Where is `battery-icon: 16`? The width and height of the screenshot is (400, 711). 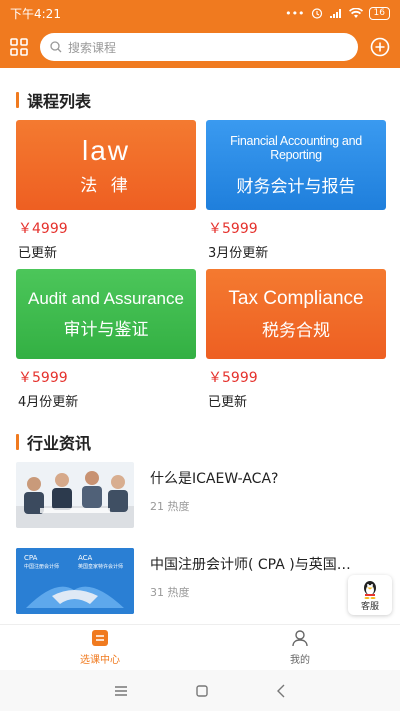 battery-icon: 16 is located at coordinates (379, 13).